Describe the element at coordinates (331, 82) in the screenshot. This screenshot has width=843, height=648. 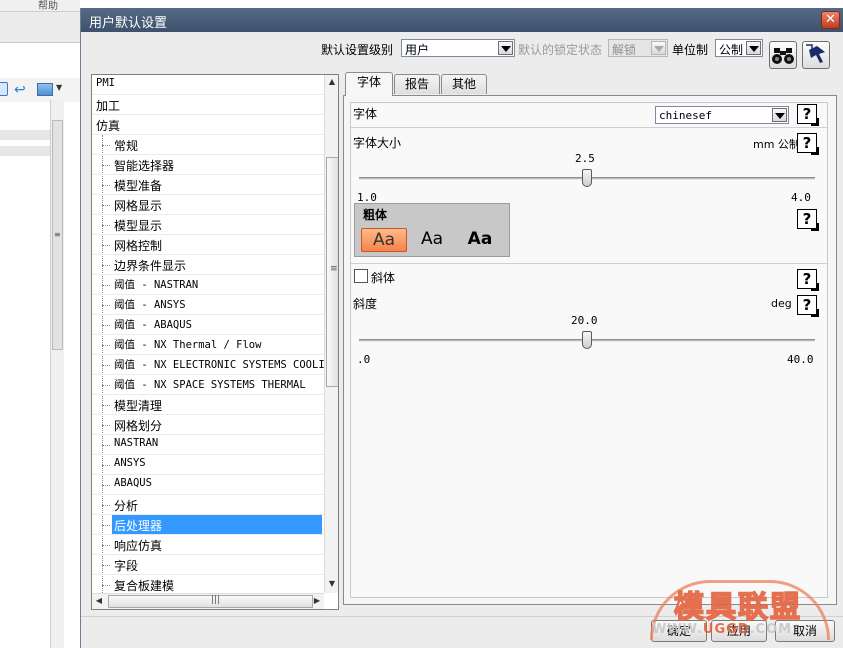
I see `scroll-up-icon: ▲` at that location.